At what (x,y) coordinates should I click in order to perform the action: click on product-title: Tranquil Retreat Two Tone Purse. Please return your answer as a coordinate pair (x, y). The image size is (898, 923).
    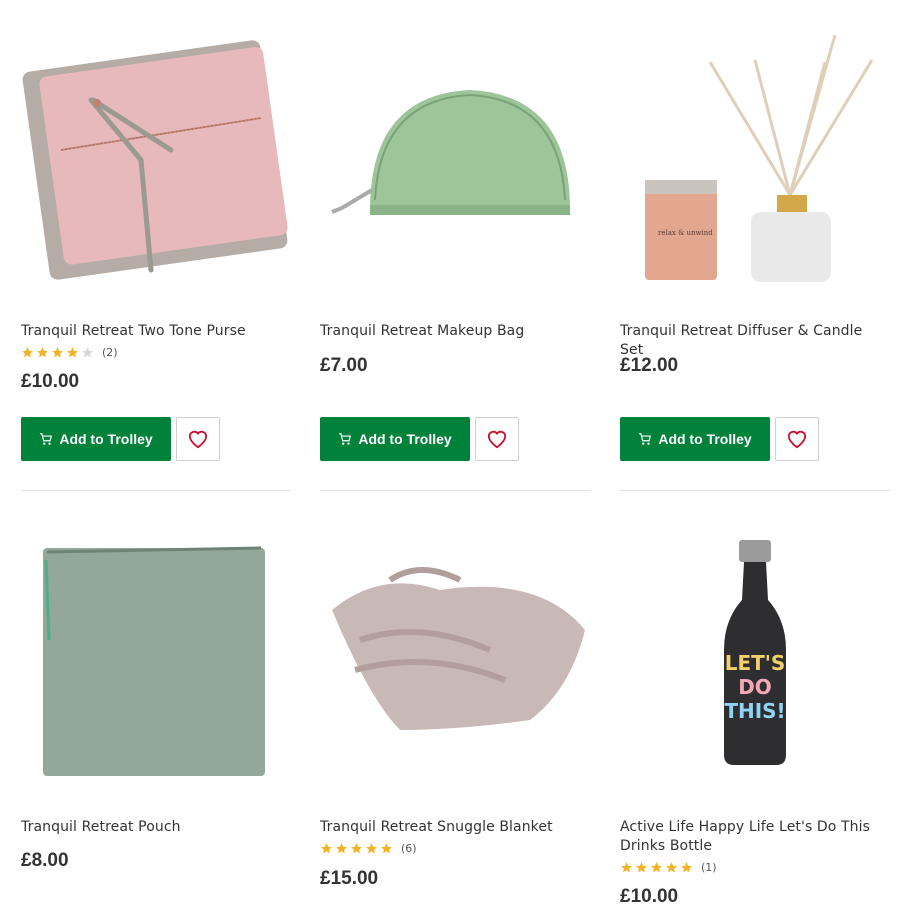
    Looking at the image, I should click on (133, 331).